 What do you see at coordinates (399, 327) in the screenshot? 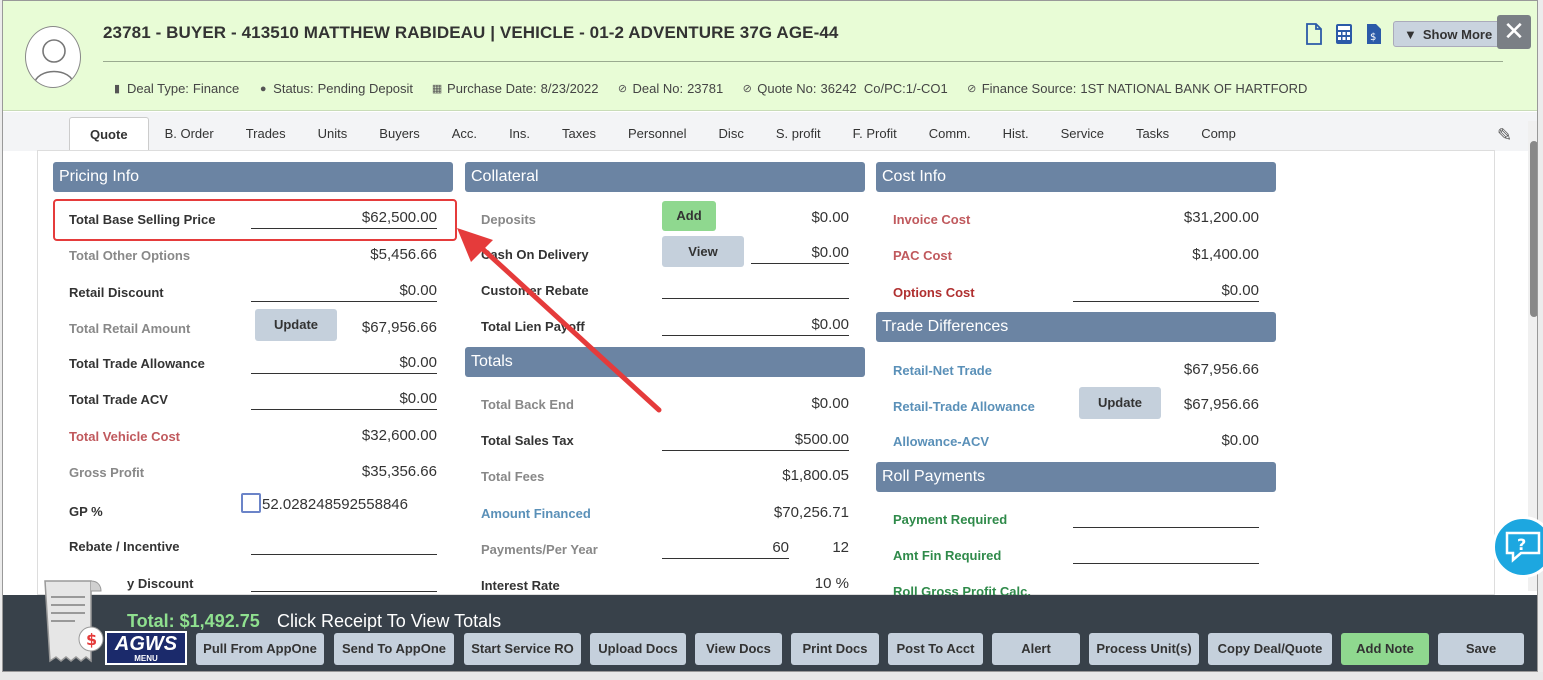
I see `value-total-retail-amount: $67,956.66` at bounding box center [399, 327].